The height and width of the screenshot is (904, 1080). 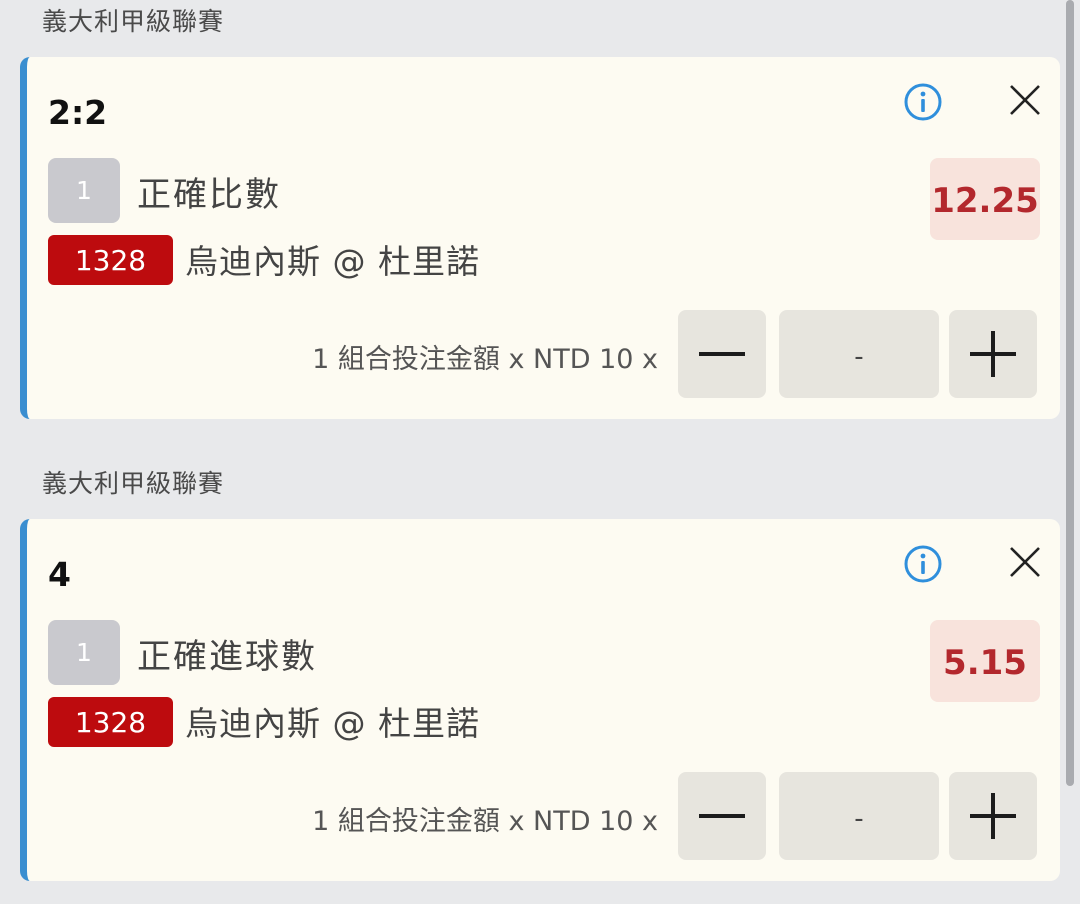 What do you see at coordinates (209, 195) in the screenshot?
I see `market-name: 正確比數` at bounding box center [209, 195].